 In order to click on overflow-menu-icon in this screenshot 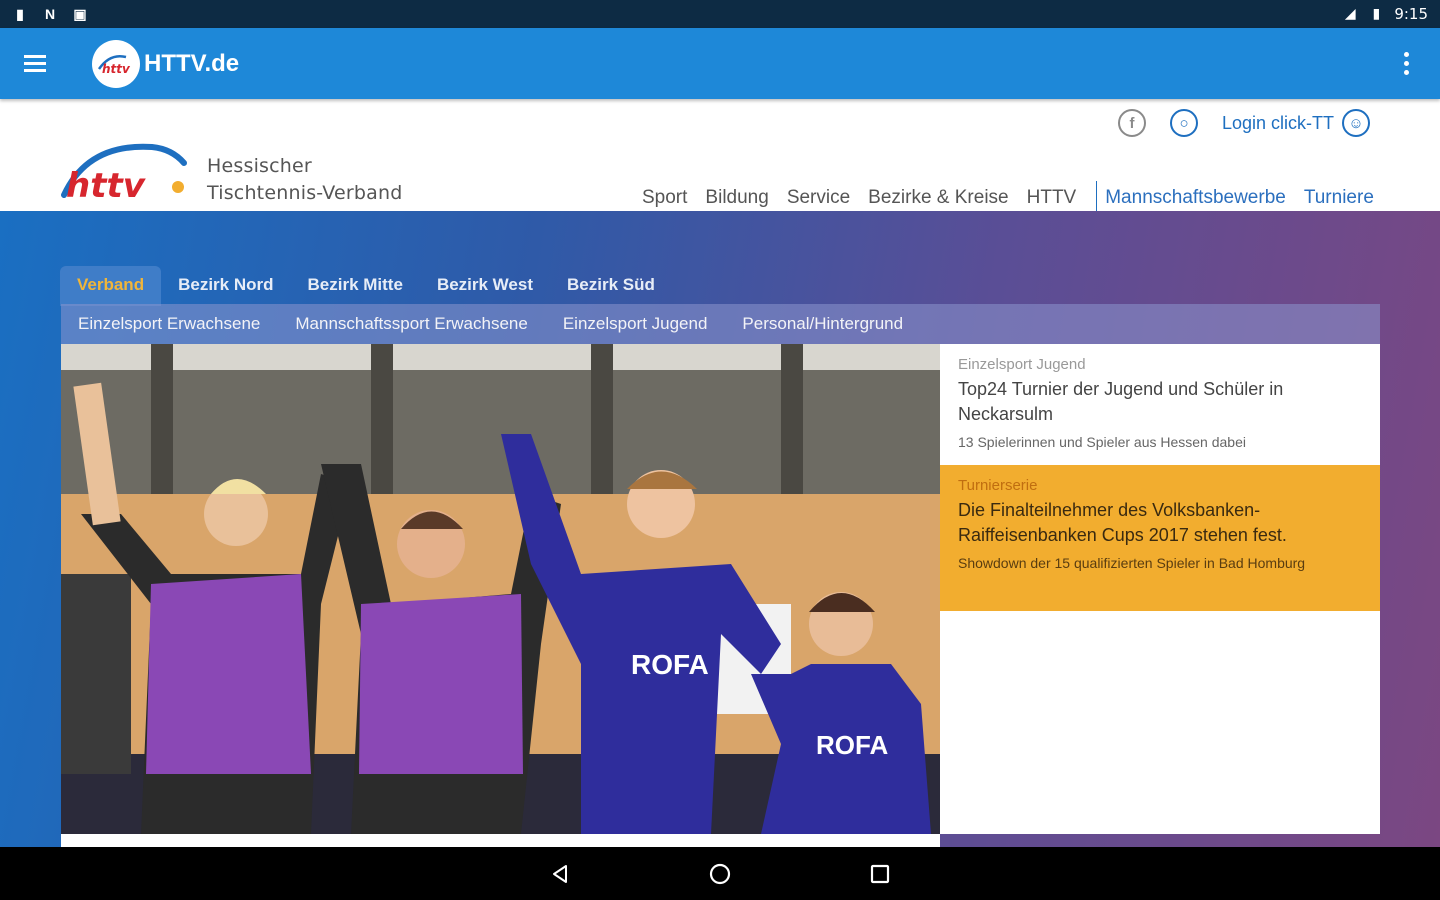, I will do `click(1406, 64)`.